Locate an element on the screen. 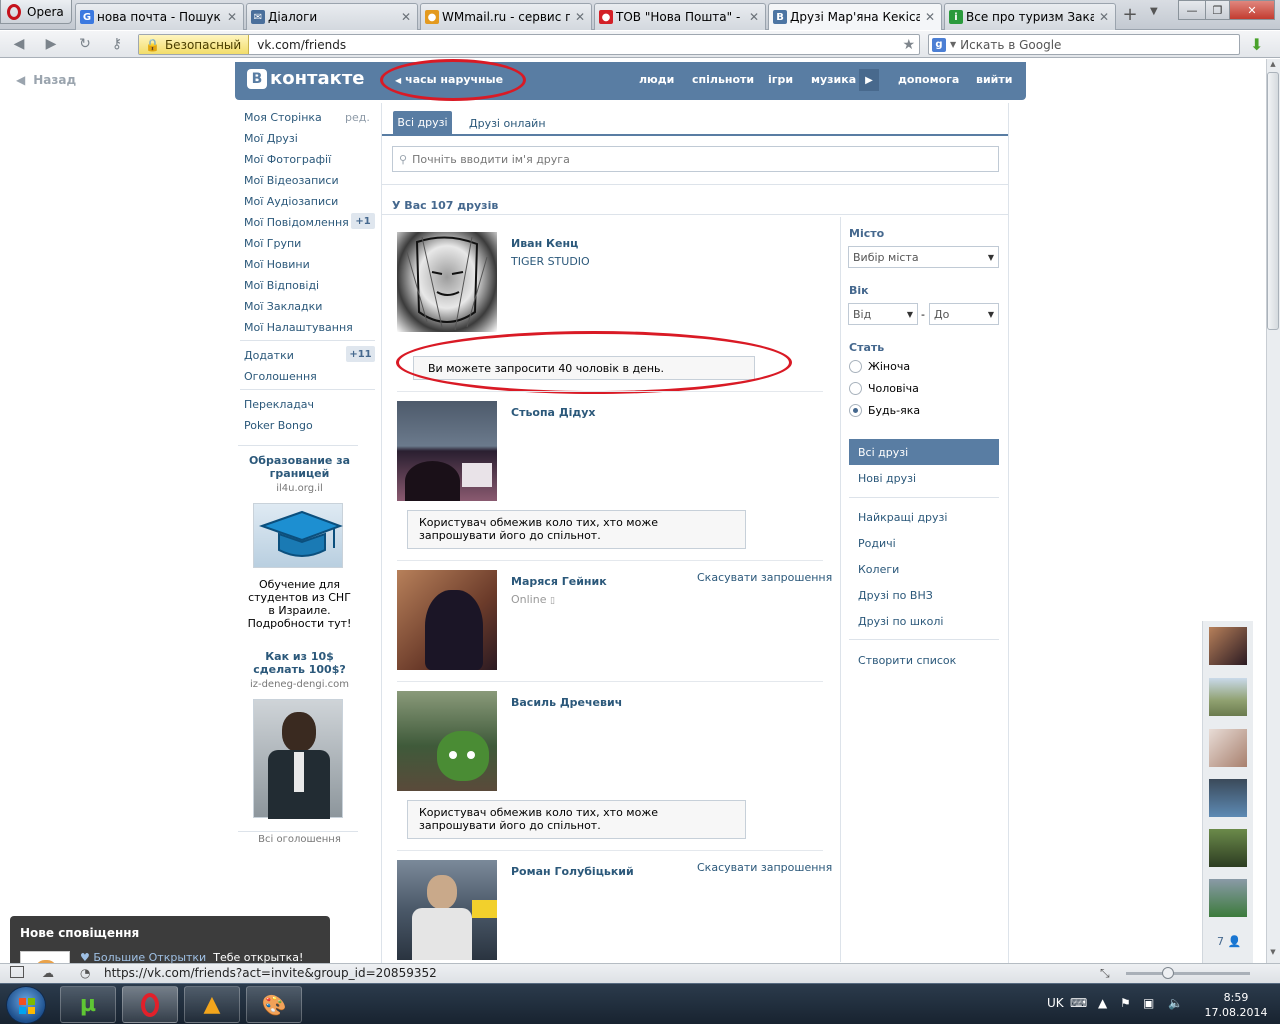 The width and height of the screenshot is (1280, 1028). language-indicator: UK is located at coordinates (1055, 1003).